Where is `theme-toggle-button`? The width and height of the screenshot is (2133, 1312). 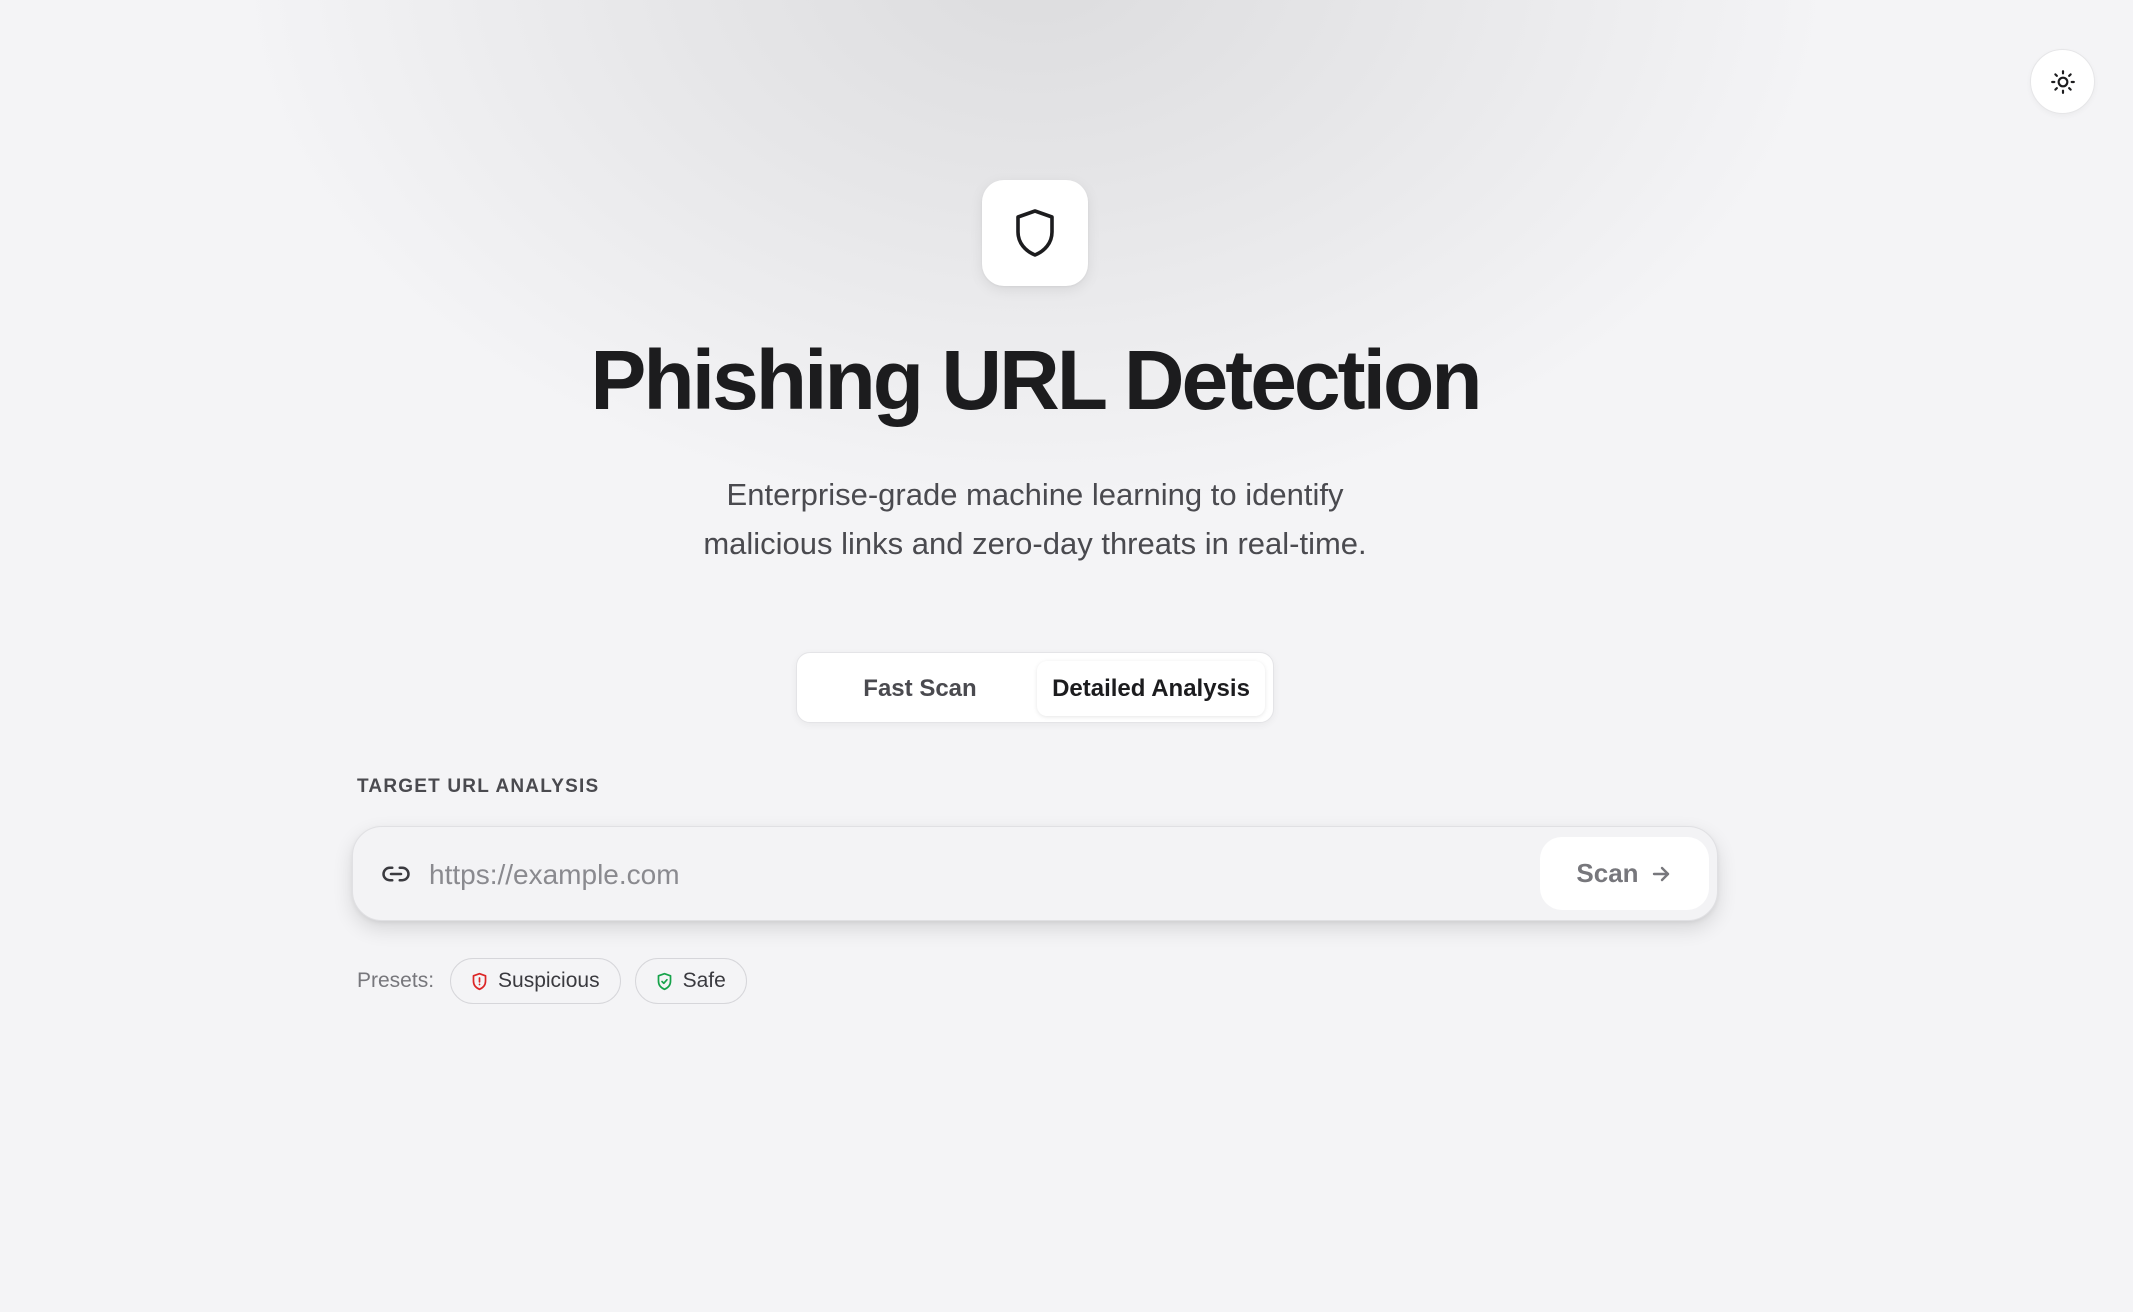
theme-toggle-button is located at coordinates (2062, 81).